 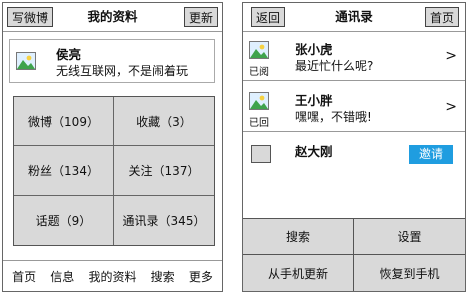 I want to click on nav-item-home: 首页, so click(x=24, y=276).